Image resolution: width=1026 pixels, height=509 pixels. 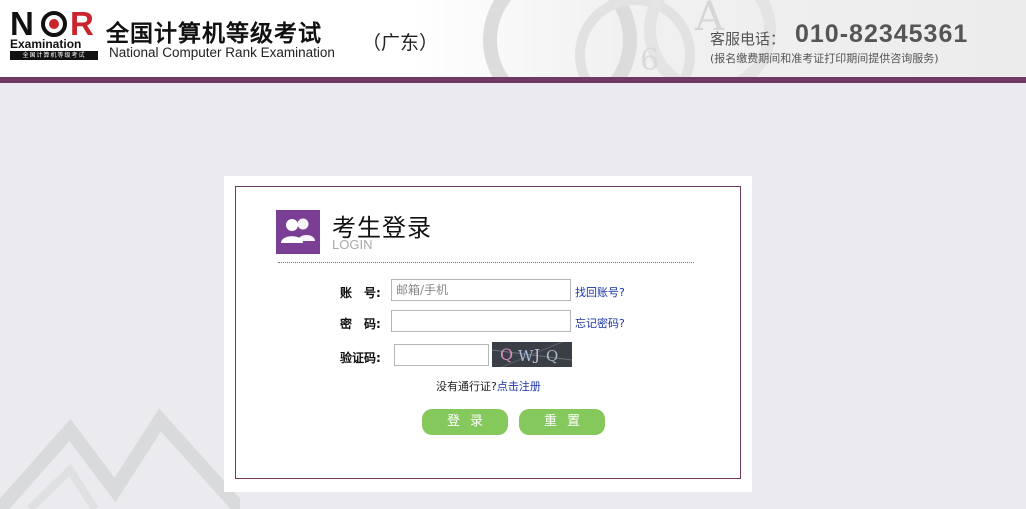 What do you see at coordinates (400, 43) in the screenshot?
I see `region-label: （广东）` at bounding box center [400, 43].